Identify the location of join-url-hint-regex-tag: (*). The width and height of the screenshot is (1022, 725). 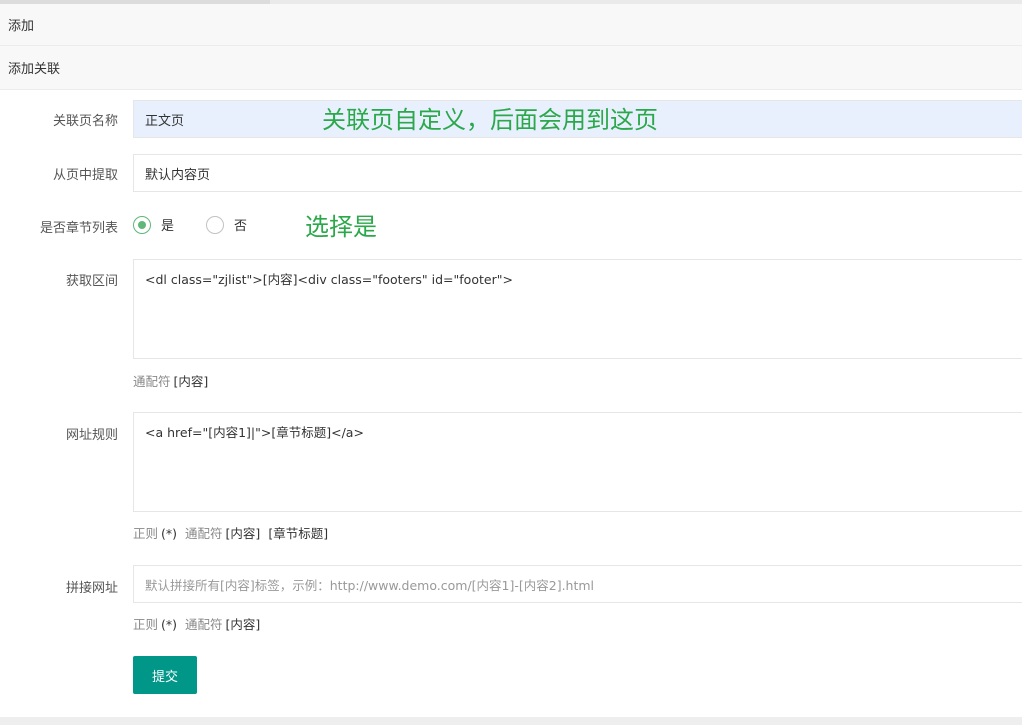
(169, 624).